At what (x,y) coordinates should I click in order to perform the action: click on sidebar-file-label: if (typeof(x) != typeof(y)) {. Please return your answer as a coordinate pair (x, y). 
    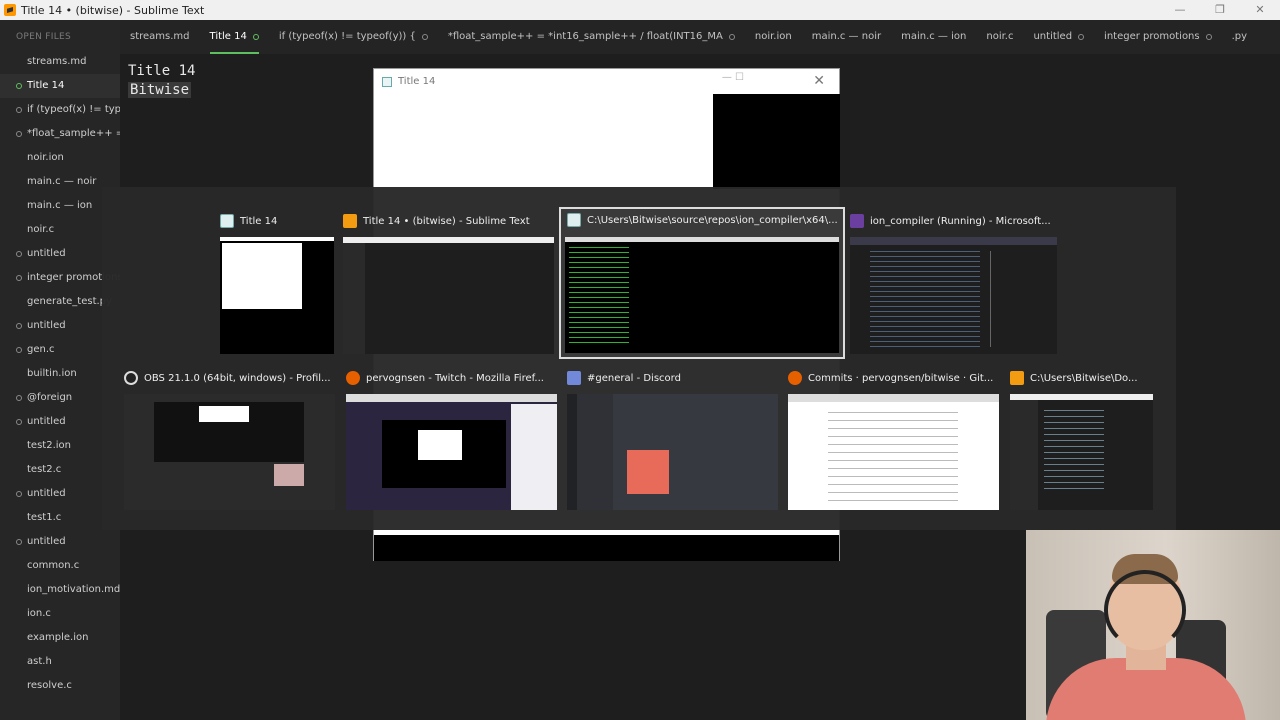
    Looking at the image, I should click on (73, 109).